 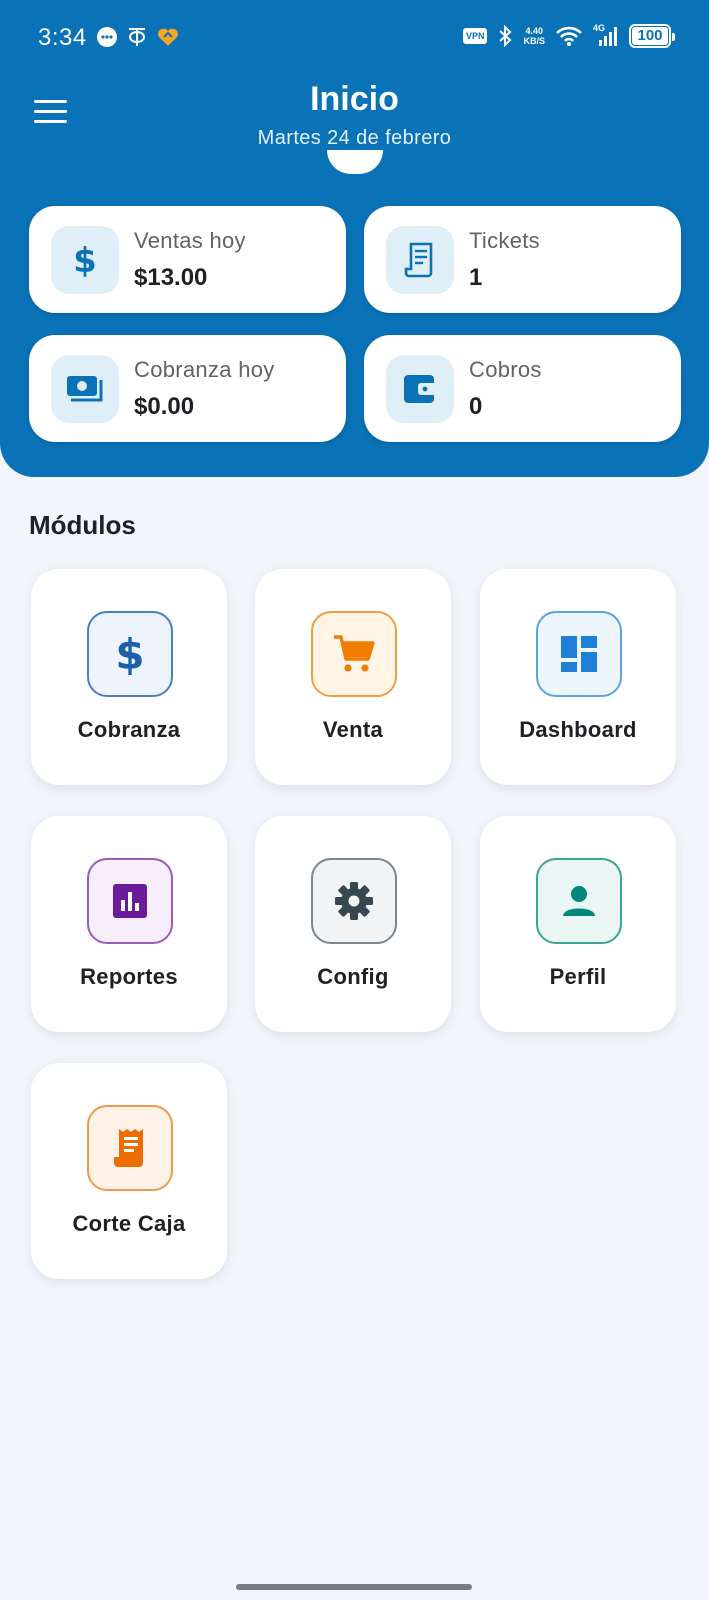 What do you see at coordinates (168, 37) in the screenshot?
I see `heart-app-icon` at bounding box center [168, 37].